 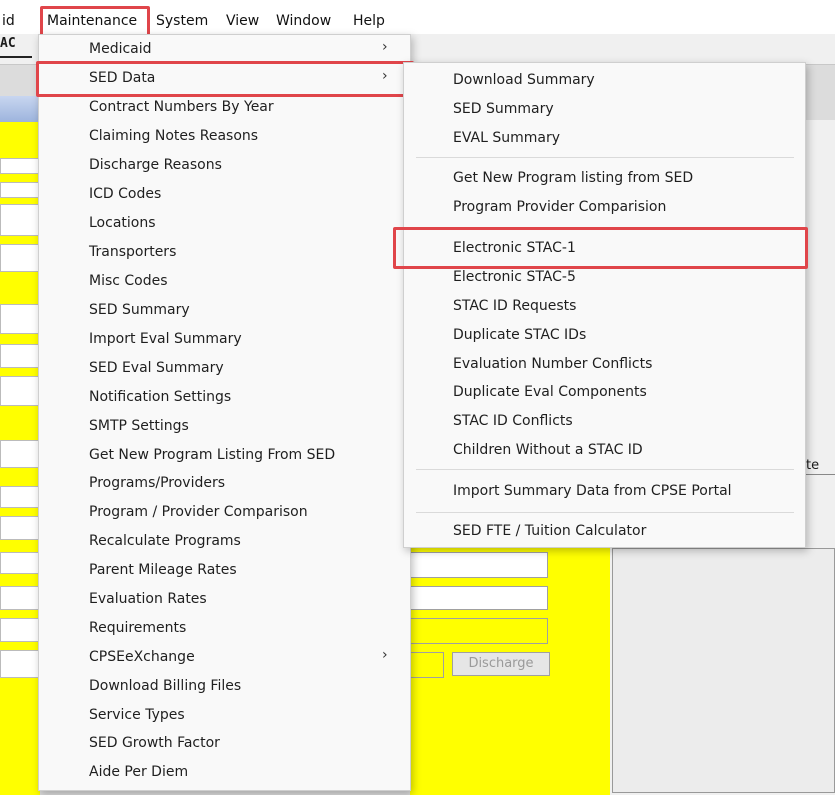 What do you see at coordinates (303, 21) in the screenshot?
I see `menu-window: Window` at bounding box center [303, 21].